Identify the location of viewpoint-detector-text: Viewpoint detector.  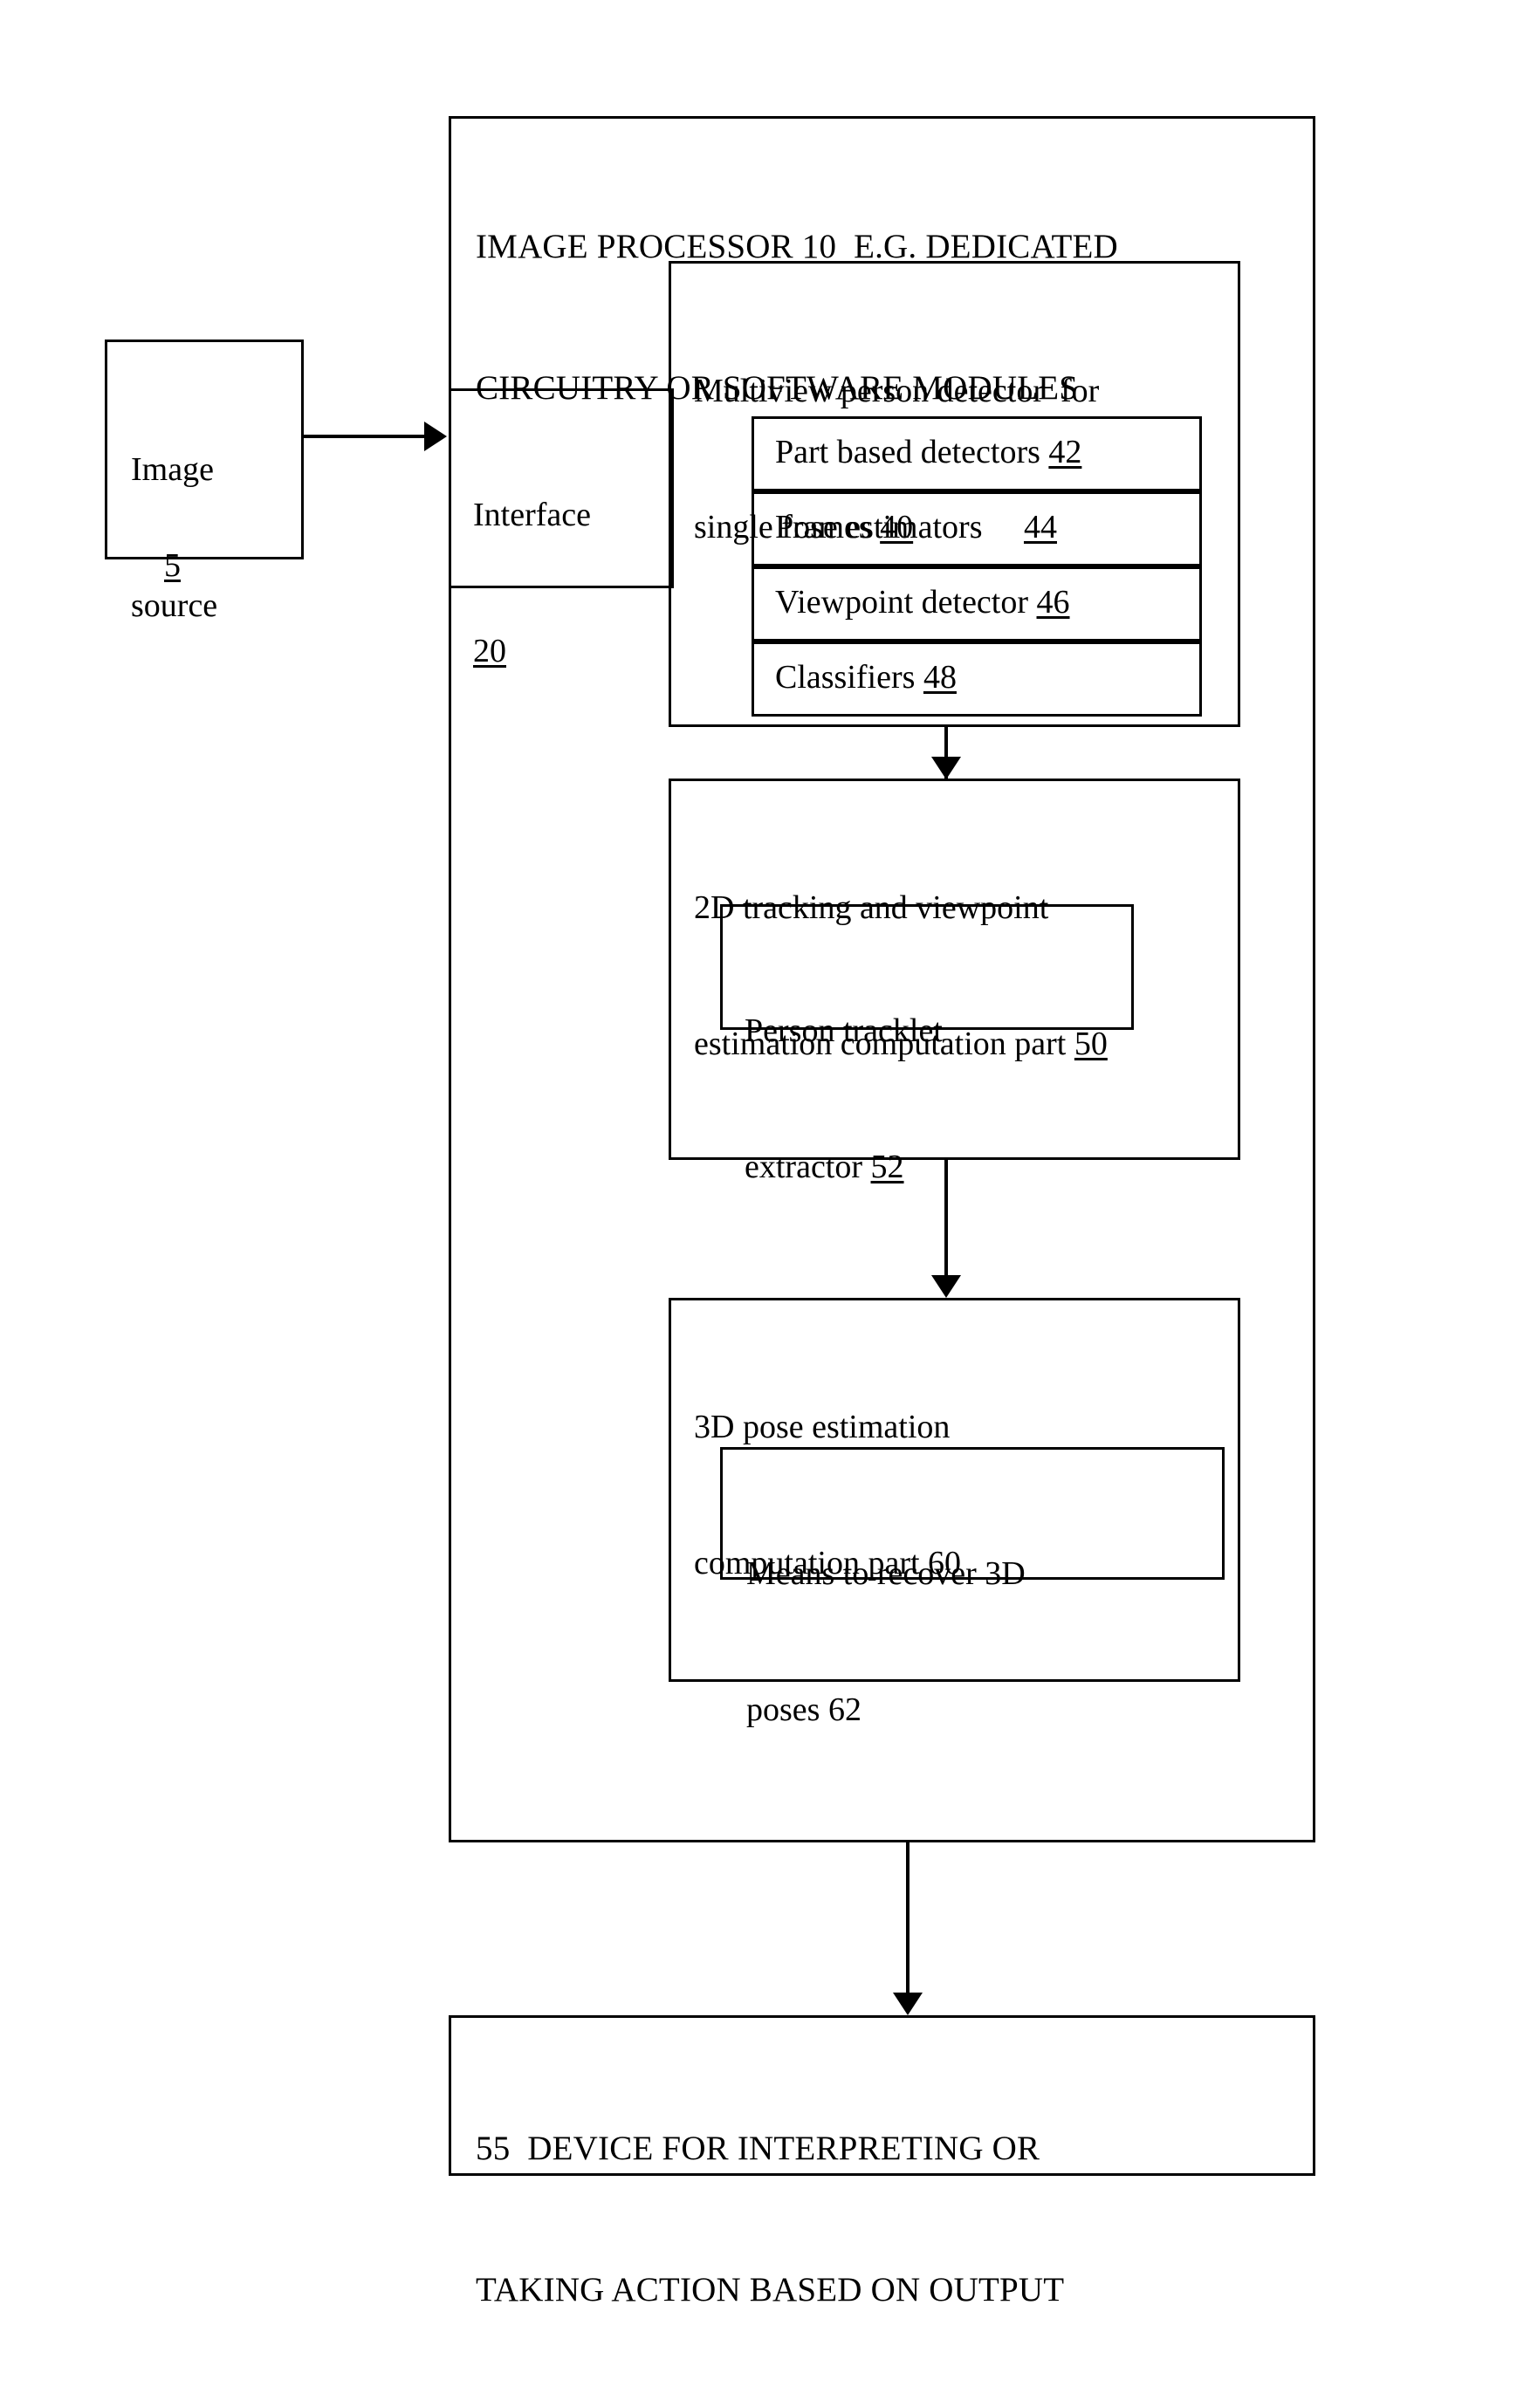
(906, 602).